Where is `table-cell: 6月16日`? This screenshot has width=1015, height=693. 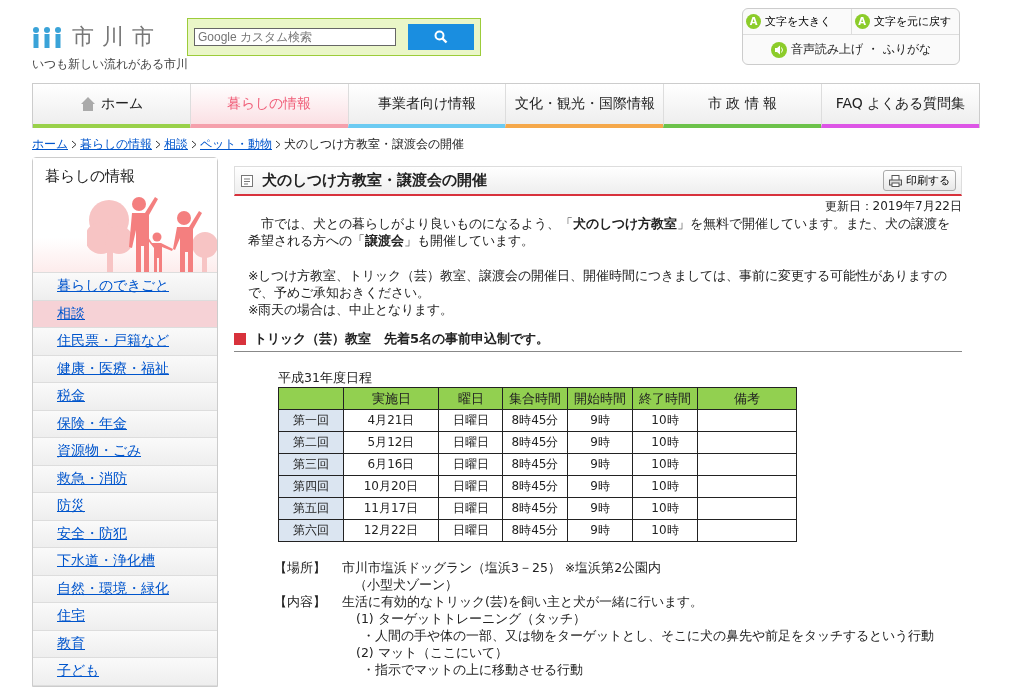 table-cell: 6月16日 is located at coordinates (391, 464).